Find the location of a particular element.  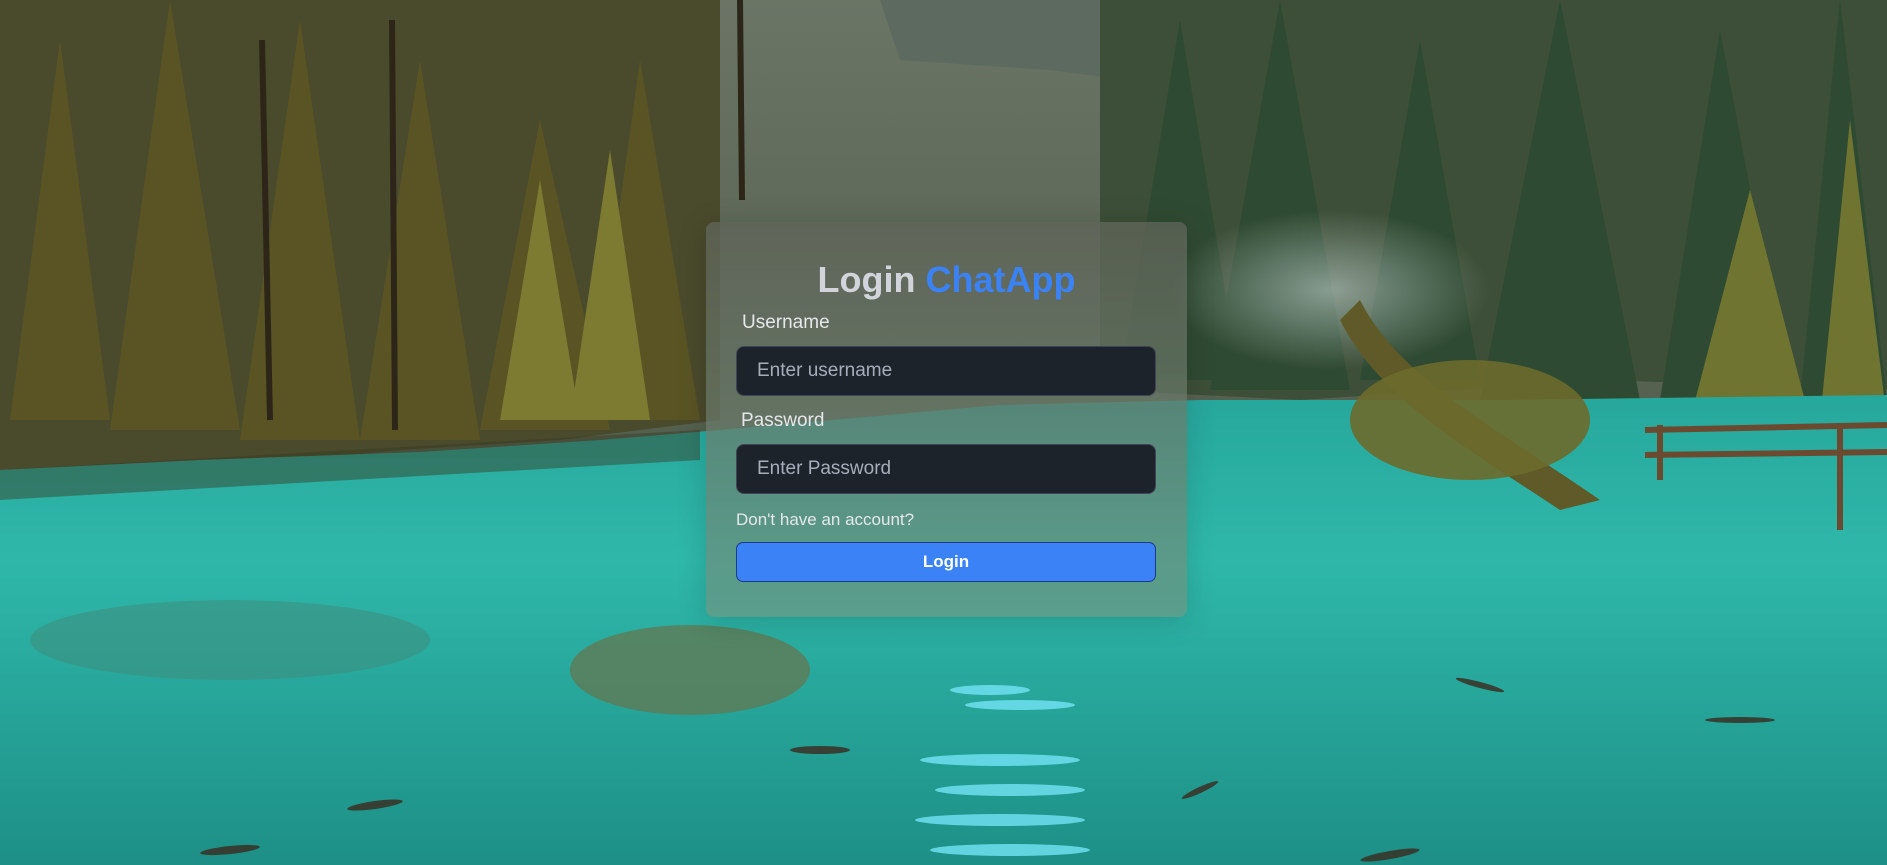

username-input is located at coordinates (946, 371).